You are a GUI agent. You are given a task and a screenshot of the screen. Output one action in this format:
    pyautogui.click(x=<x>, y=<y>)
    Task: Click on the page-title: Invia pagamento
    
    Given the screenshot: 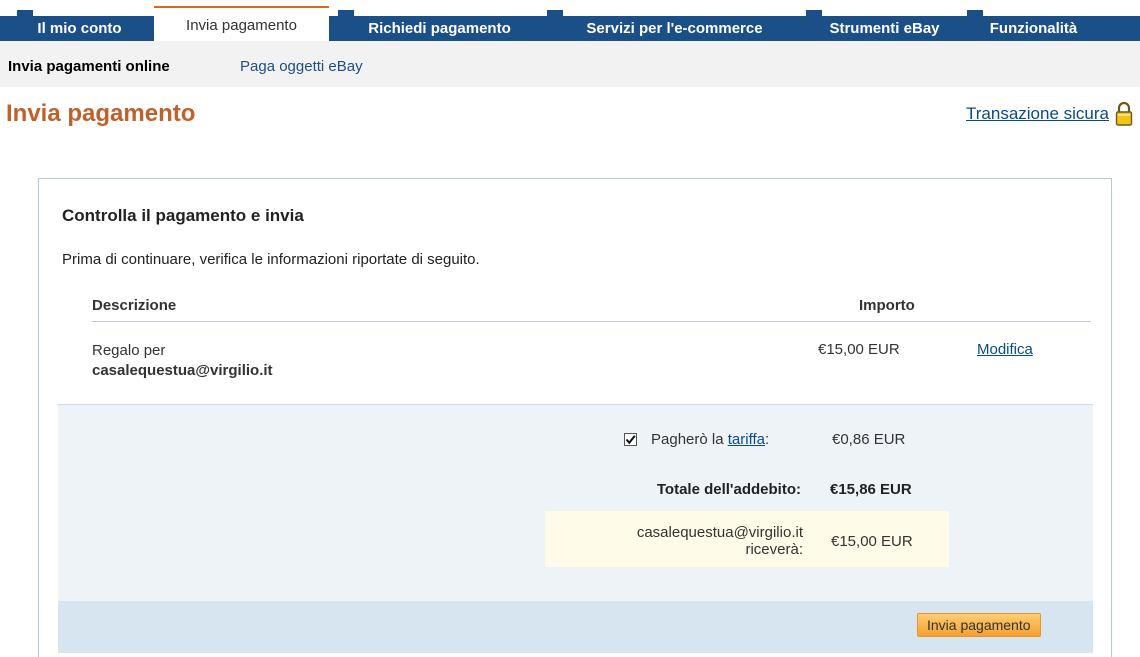 What is the action you would take?
    pyautogui.click(x=101, y=113)
    